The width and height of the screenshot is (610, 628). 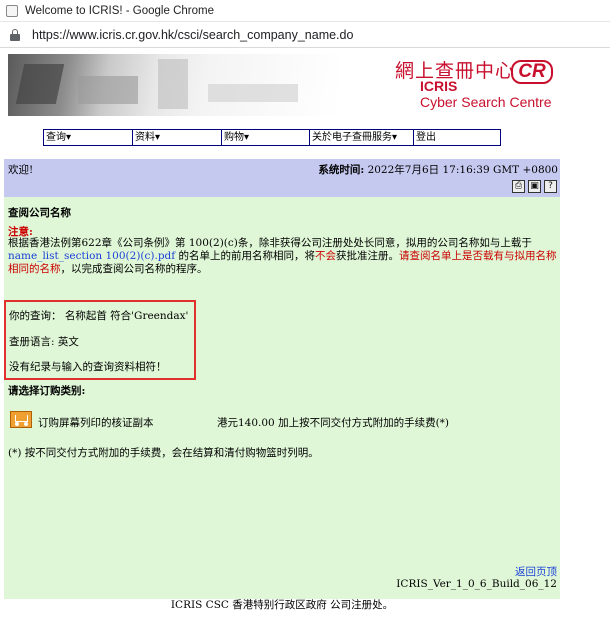 I want to click on note-not: 不会, so click(x=325, y=256).